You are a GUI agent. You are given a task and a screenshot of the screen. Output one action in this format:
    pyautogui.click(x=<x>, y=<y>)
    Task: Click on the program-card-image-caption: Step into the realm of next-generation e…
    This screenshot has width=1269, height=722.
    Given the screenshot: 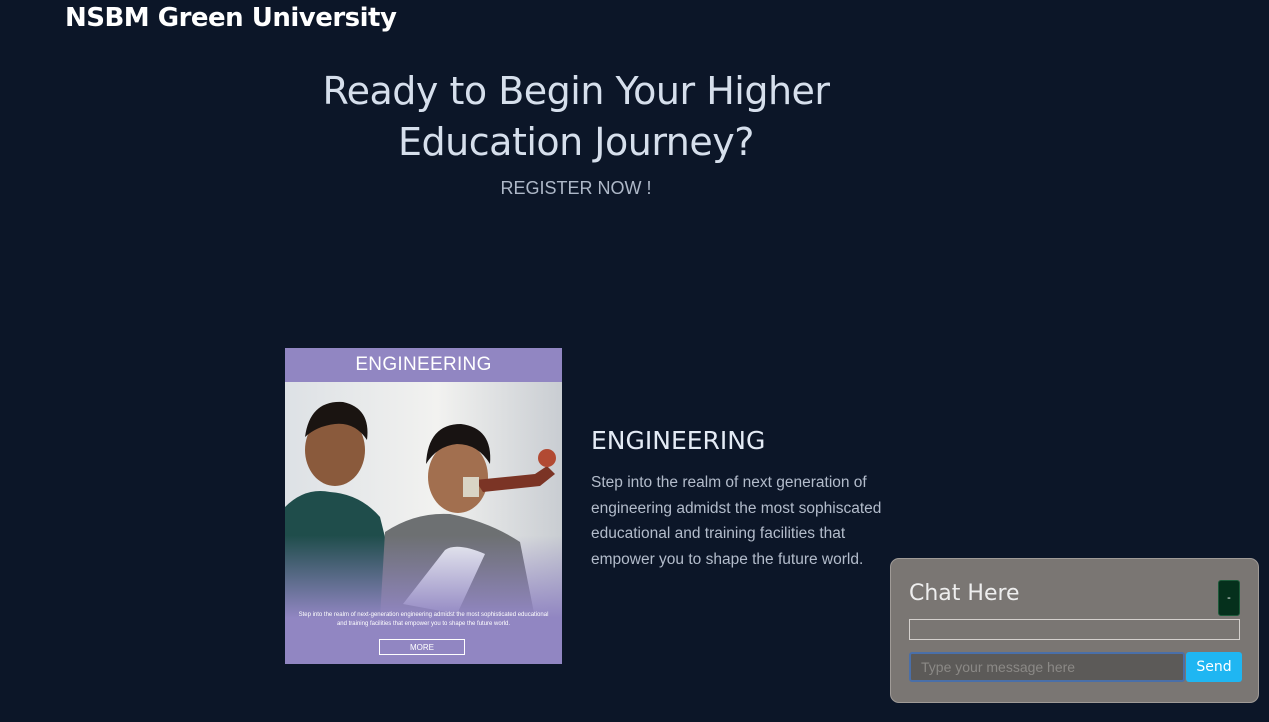 What is the action you would take?
    pyautogui.click(x=423, y=619)
    